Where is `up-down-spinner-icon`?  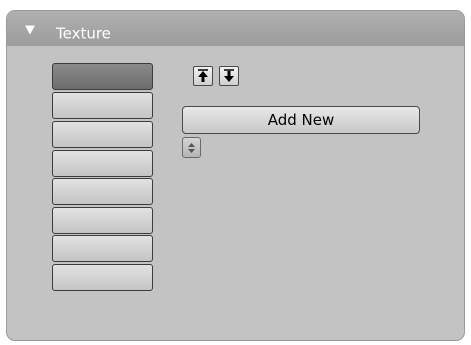
up-down-spinner-icon is located at coordinates (191, 148).